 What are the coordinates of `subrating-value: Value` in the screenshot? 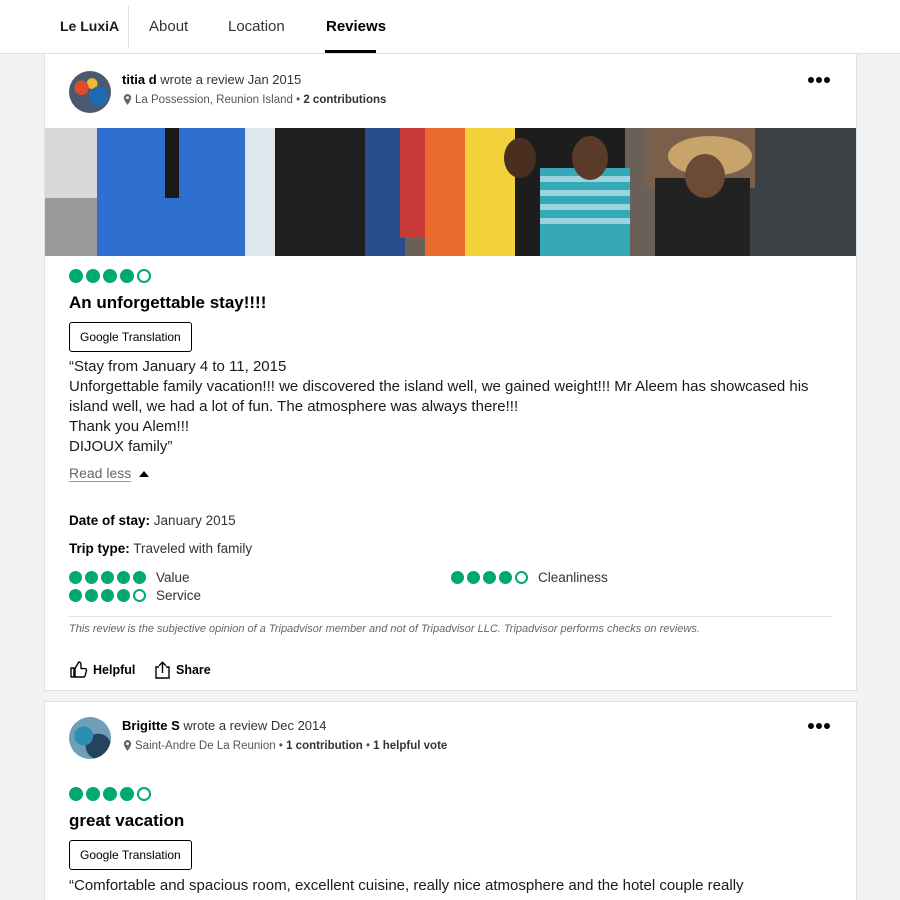 It's located at (129, 577).